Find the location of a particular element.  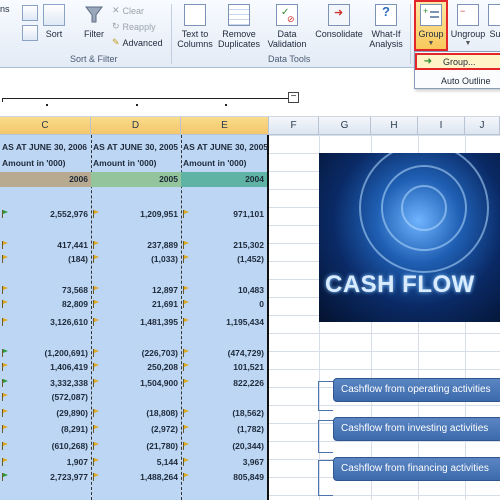

table-cell: (572,087) is located at coordinates (44, 397).